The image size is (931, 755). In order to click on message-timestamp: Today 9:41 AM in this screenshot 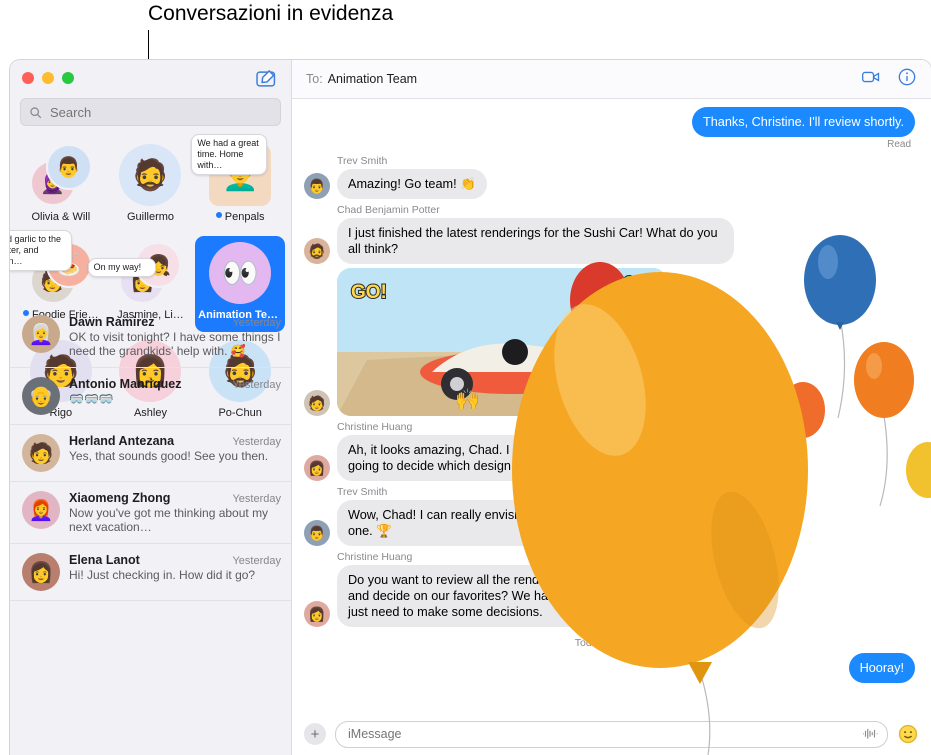, I will do `click(609, 643)`.